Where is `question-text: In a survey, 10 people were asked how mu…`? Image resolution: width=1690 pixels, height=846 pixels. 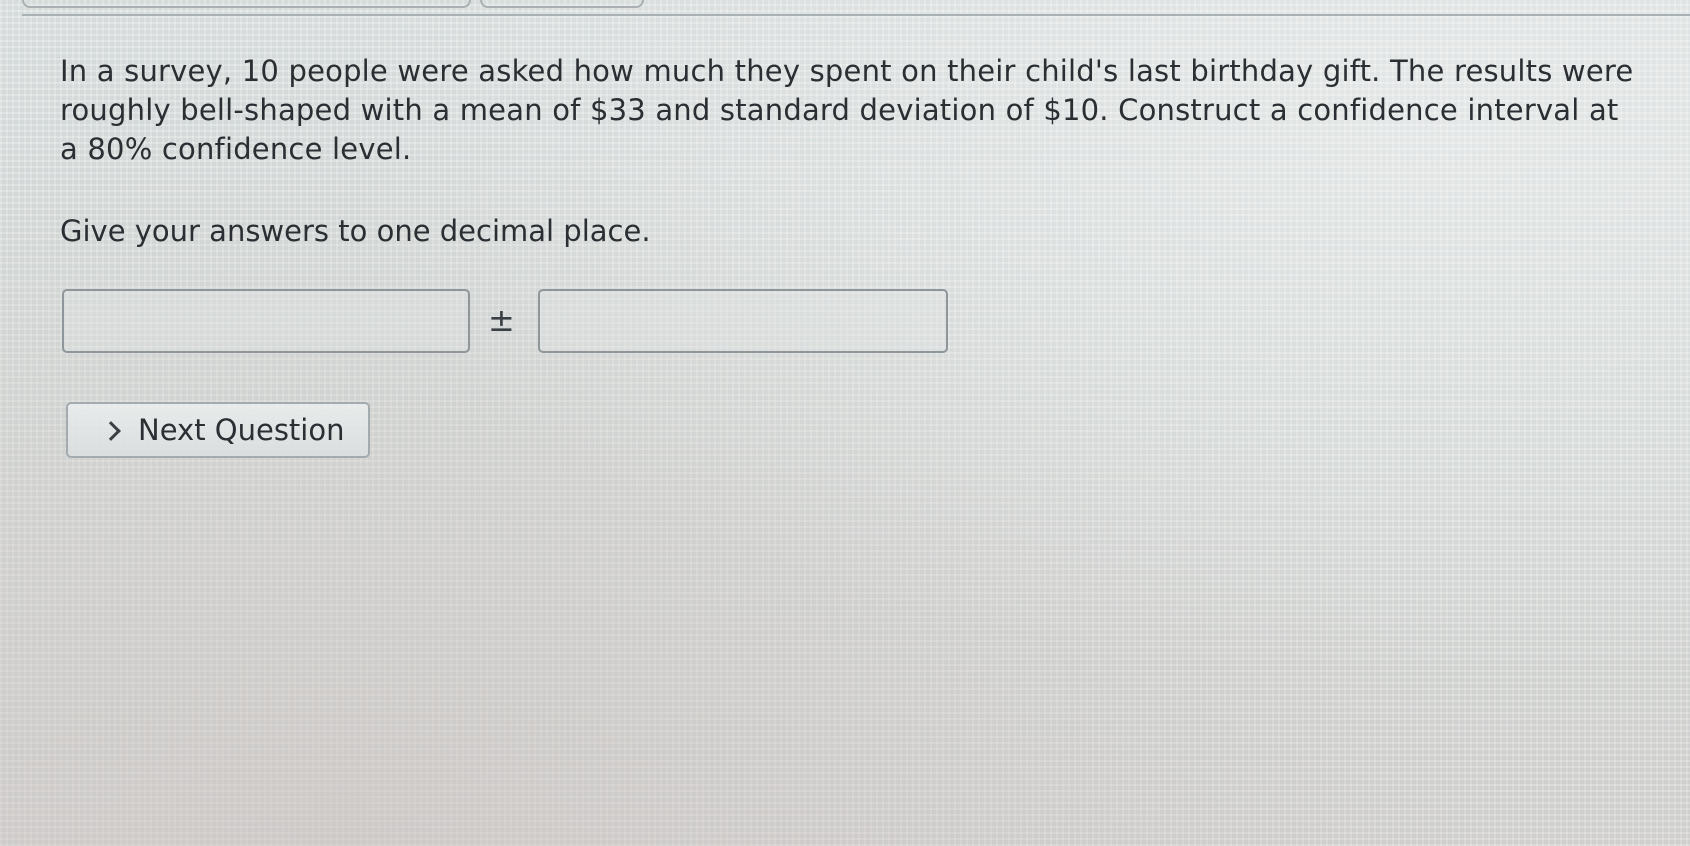 question-text: In a survey, 10 people were asked how mu… is located at coordinates (847, 110).